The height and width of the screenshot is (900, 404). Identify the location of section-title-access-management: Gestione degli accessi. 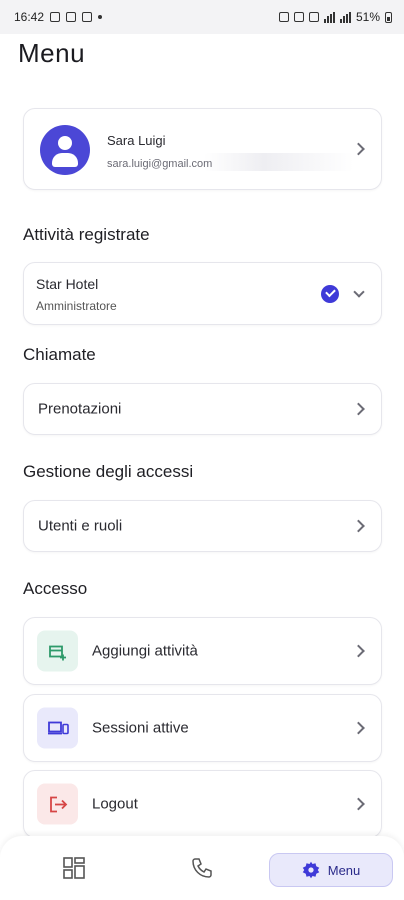
(108, 471).